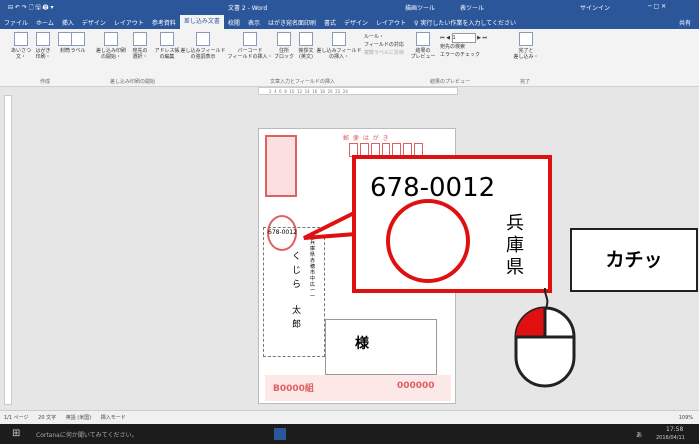 This screenshot has width=699, height=444. What do you see at coordinates (384, 37) in the screenshot?
I see `rules-button: ルール・` at bounding box center [384, 37].